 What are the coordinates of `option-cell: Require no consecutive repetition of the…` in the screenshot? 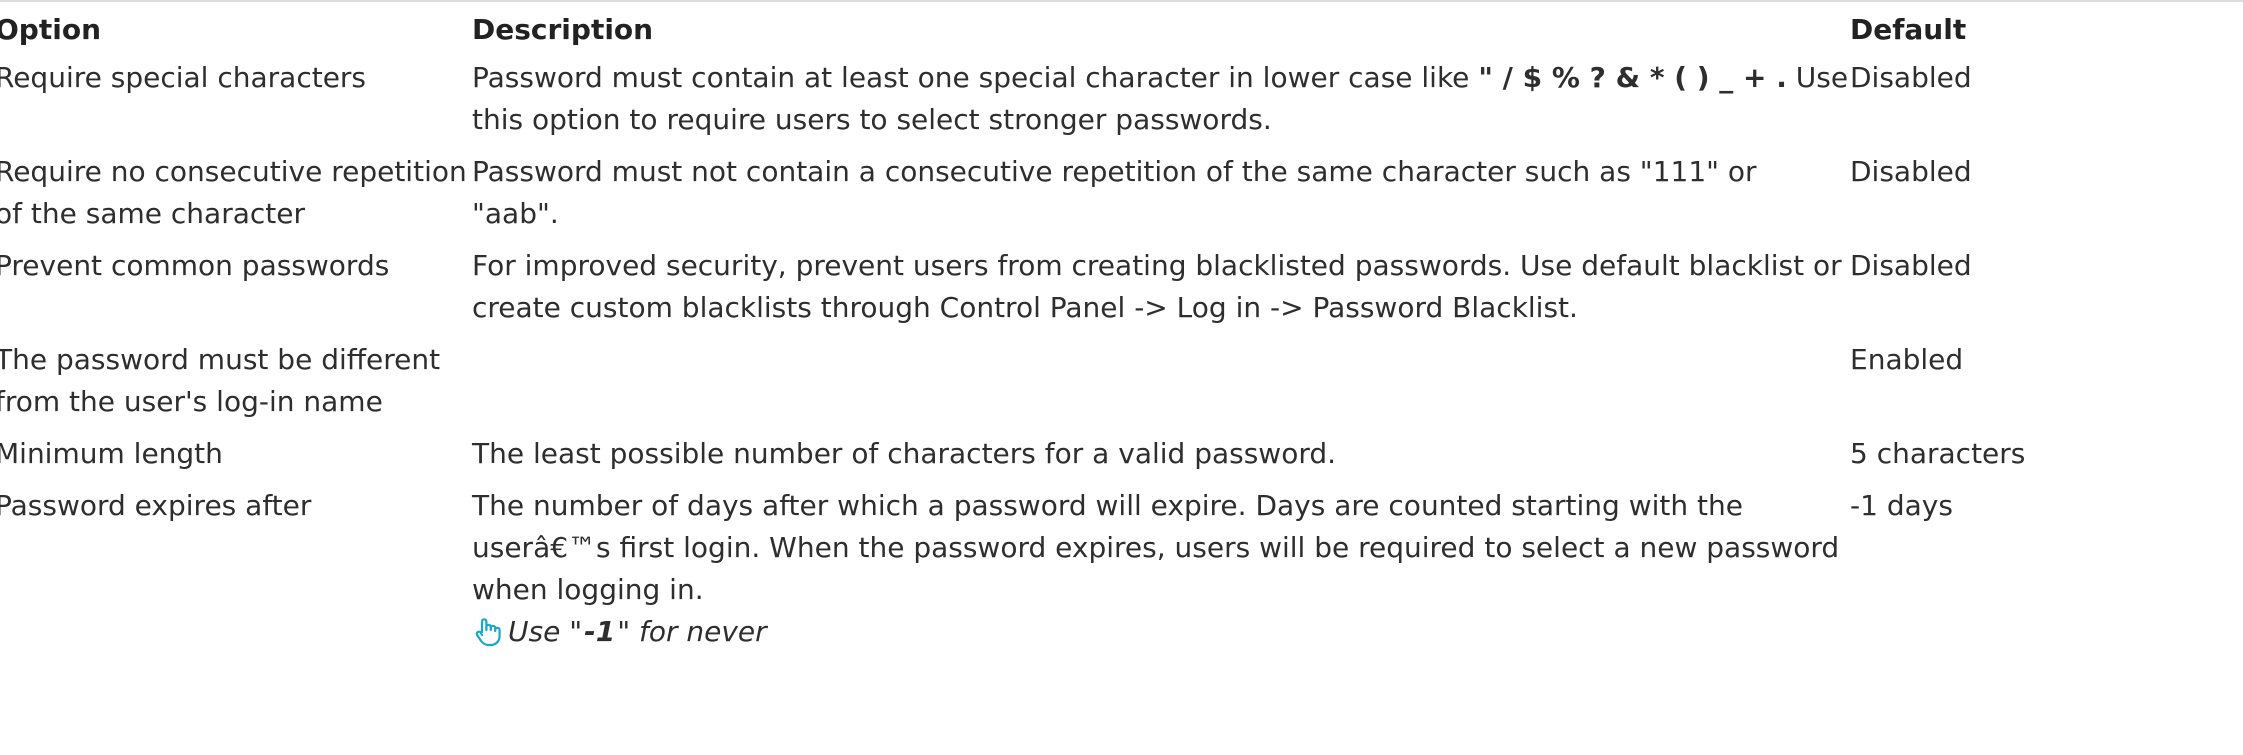 It's located at (233, 192).